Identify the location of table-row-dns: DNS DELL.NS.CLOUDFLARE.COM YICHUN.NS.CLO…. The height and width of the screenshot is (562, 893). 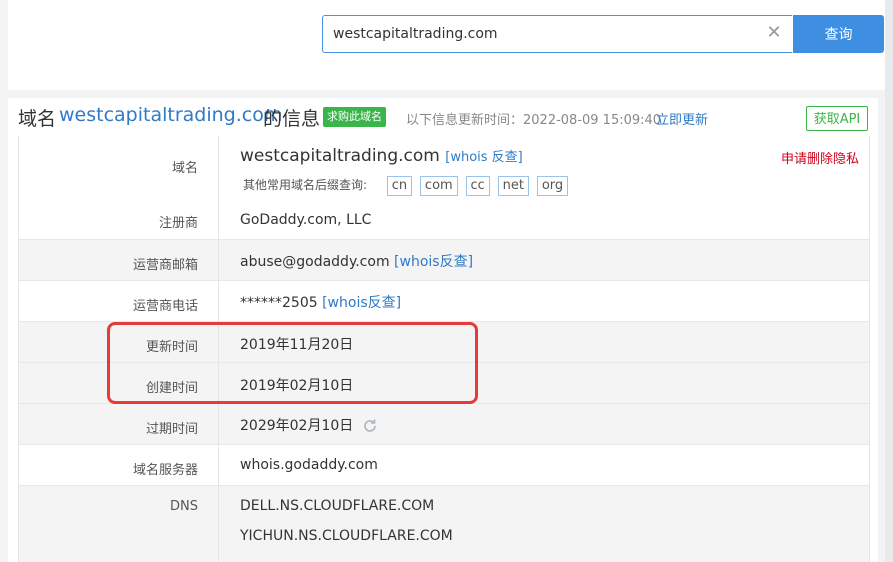
(444, 524).